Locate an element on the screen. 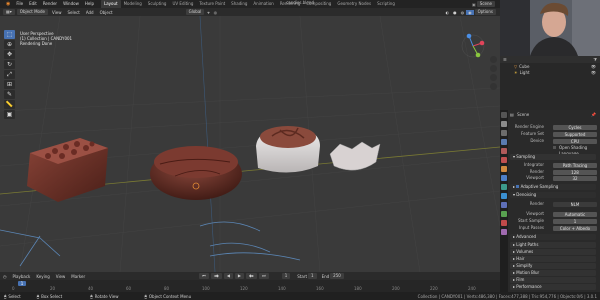 The width and height of the screenshot is (600, 300). pin-icon: 📌 is located at coordinates (593, 114).